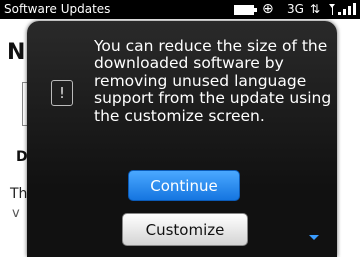  Describe the element at coordinates (295, 9) in the screenshot. I see `network-type-label: 3G` at that location.